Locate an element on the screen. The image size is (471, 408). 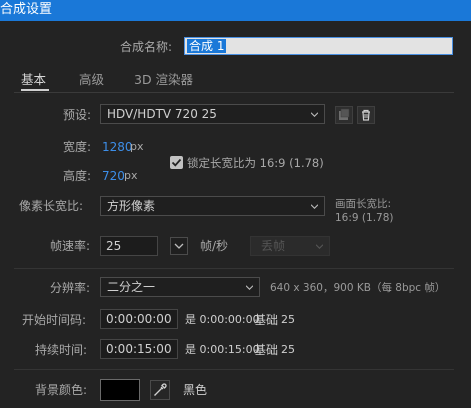
background-color-name: 黑色 is located at coordinates (195, 390).